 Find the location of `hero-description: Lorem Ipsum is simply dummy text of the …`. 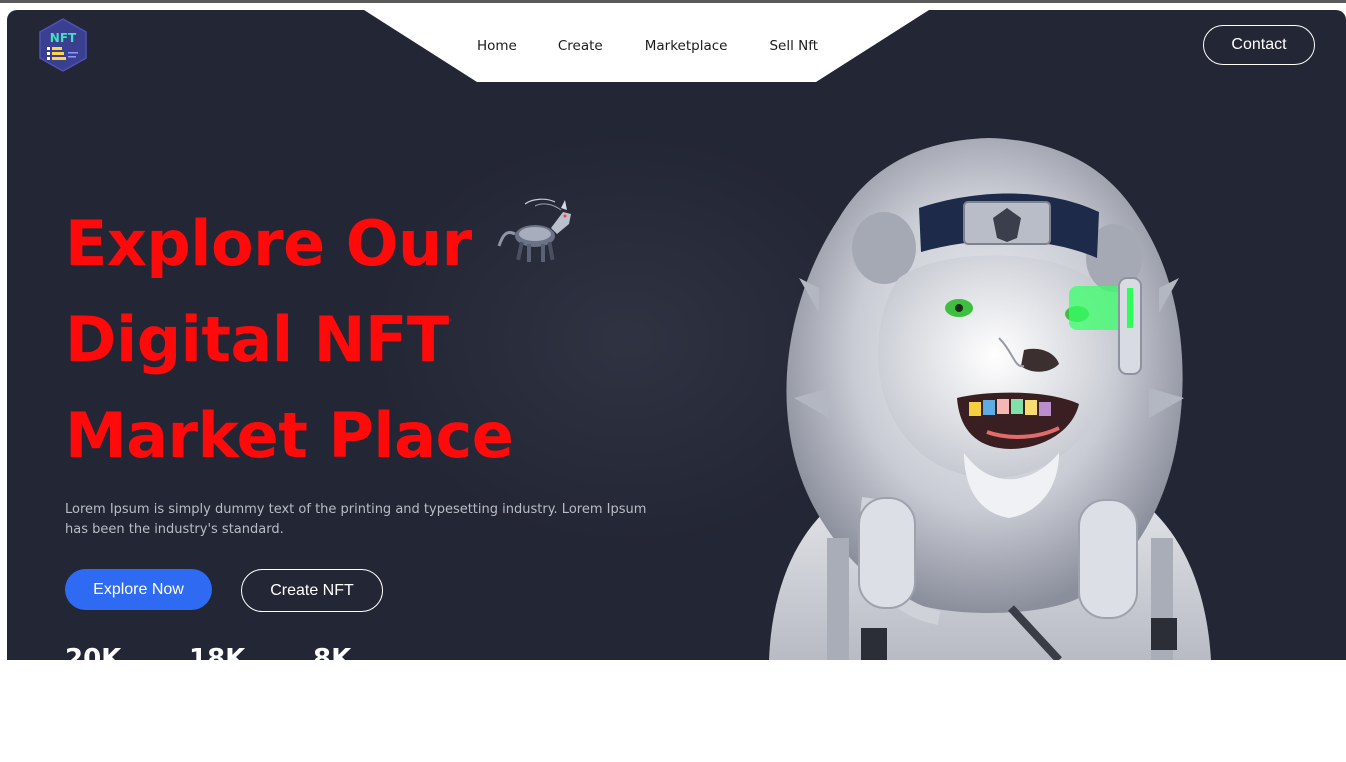

hero-description: Lorem Ipsum is simply dummy text of the … is located at coordinates (356, 519).